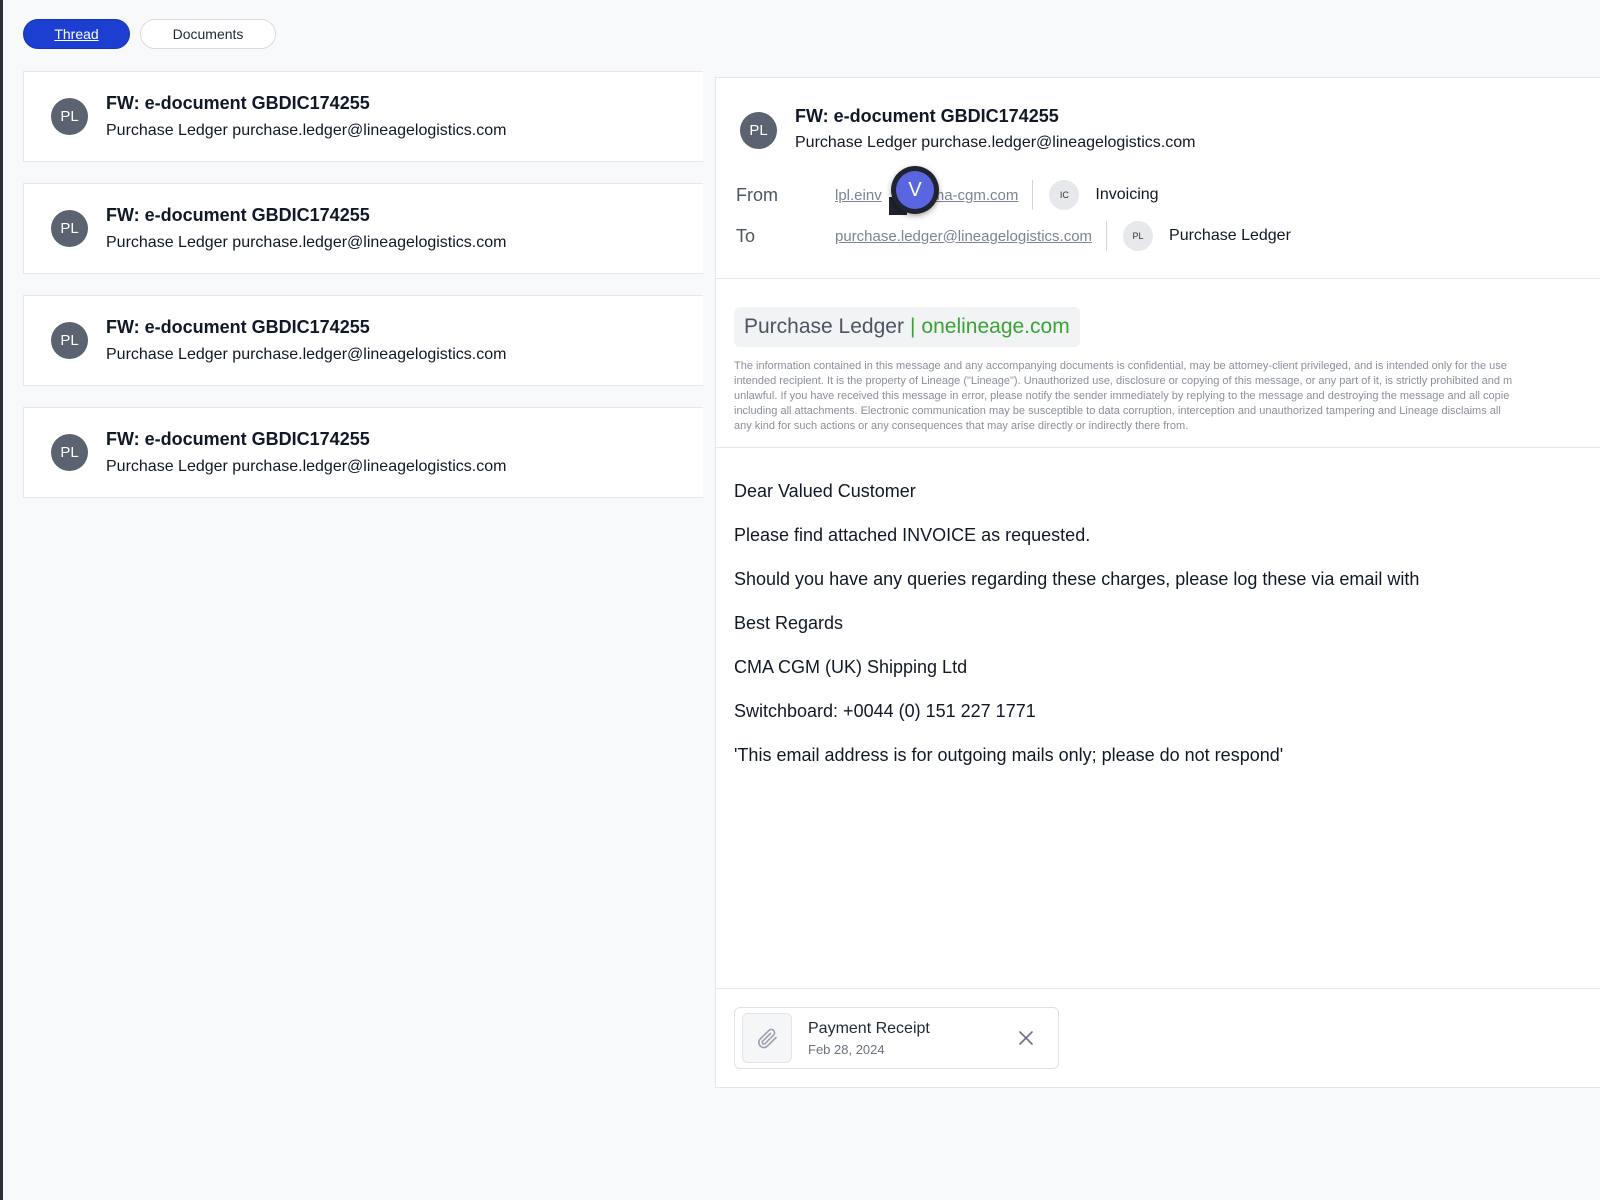  I want to click on attachment-date: Feb 28, 2024, so click(846, 1049).